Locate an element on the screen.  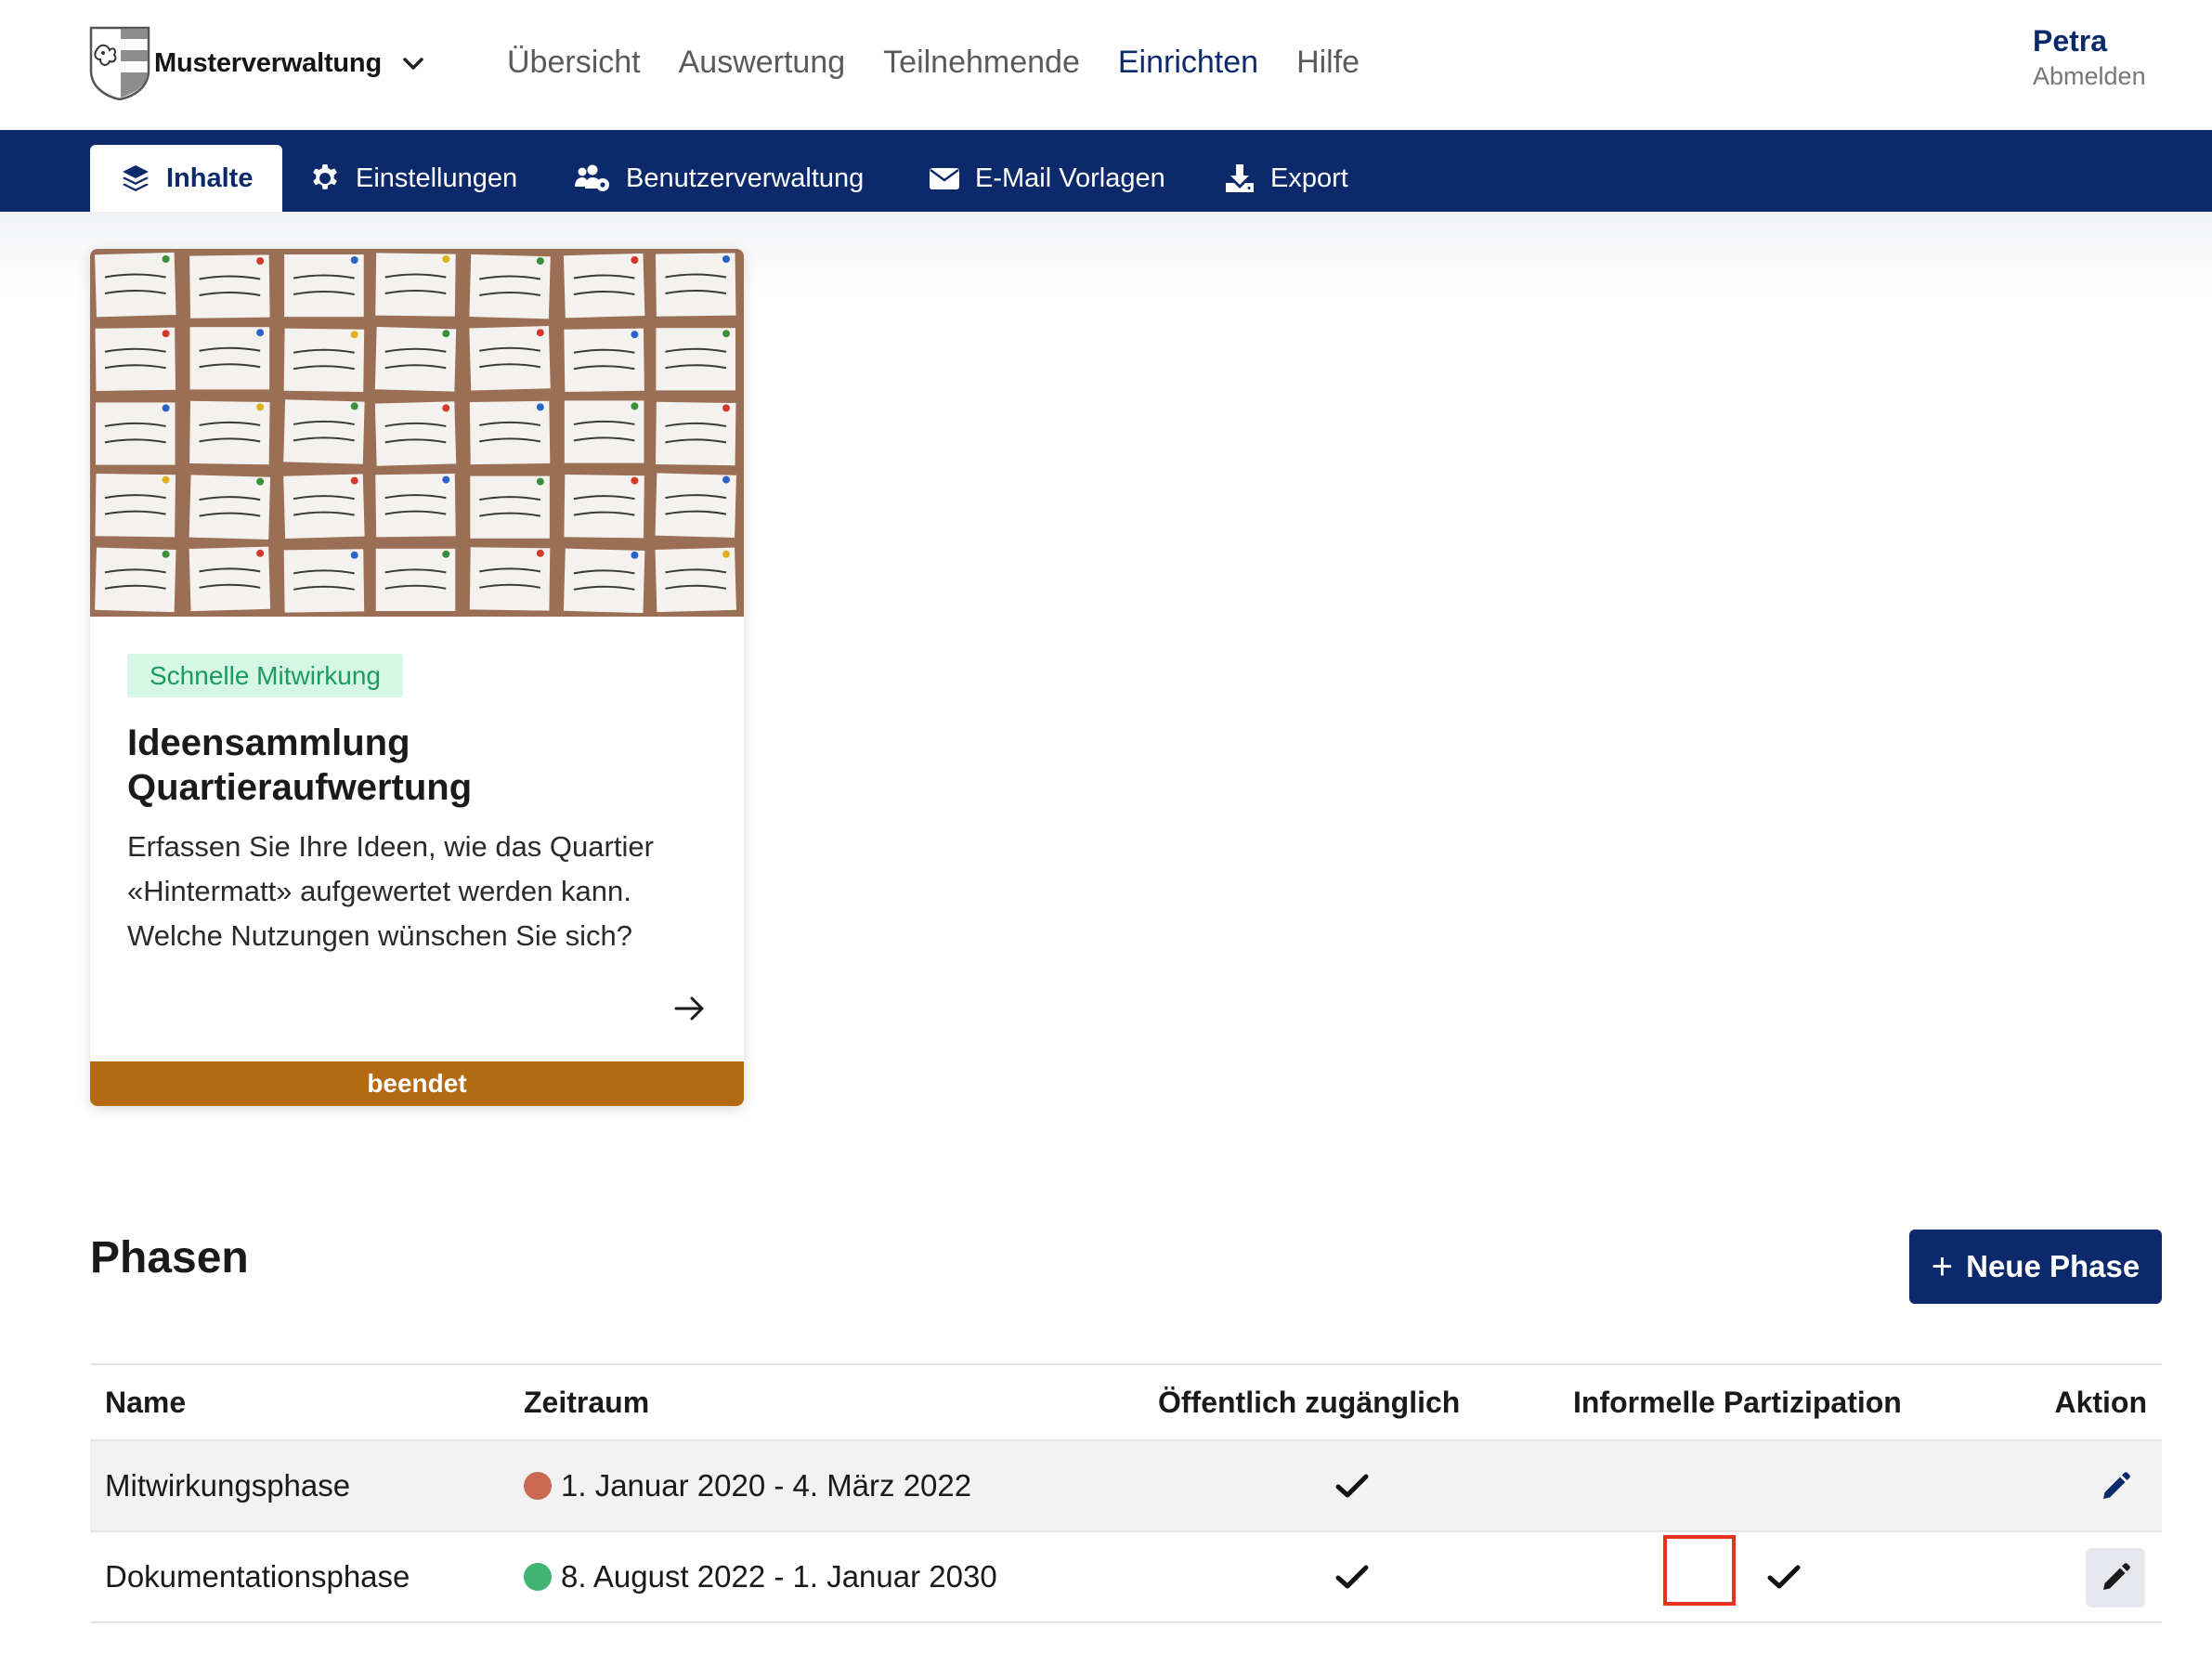
nav-uebersicht: Übersicht is located at coordinates (574, 63).